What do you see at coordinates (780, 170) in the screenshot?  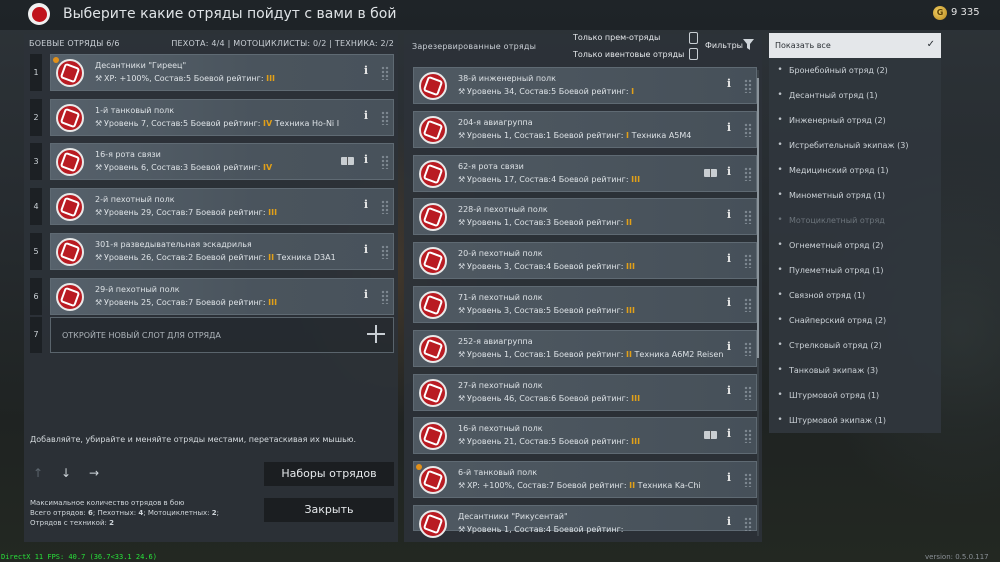 I see `medic-icon: •` at bounding box center [780, 170].